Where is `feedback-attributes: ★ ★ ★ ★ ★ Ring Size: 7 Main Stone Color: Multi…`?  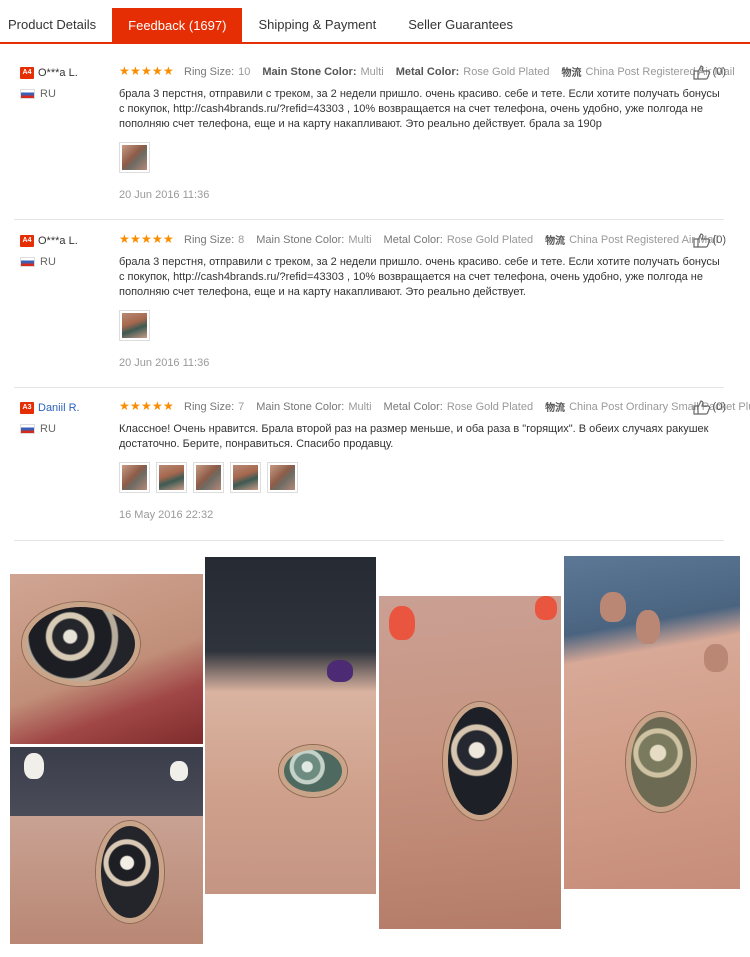
feedback-attributes: ★ ★ ★ ★ ★ Ring Size: 7 Main Stone Color: Multi… is located at coordinates (434, 406).